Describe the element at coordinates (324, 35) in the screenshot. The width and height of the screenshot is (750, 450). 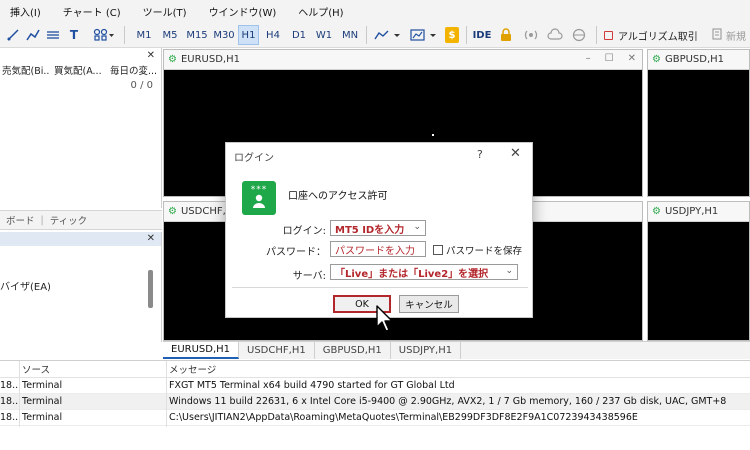
I see `timeframe-w1: W1` at that location.